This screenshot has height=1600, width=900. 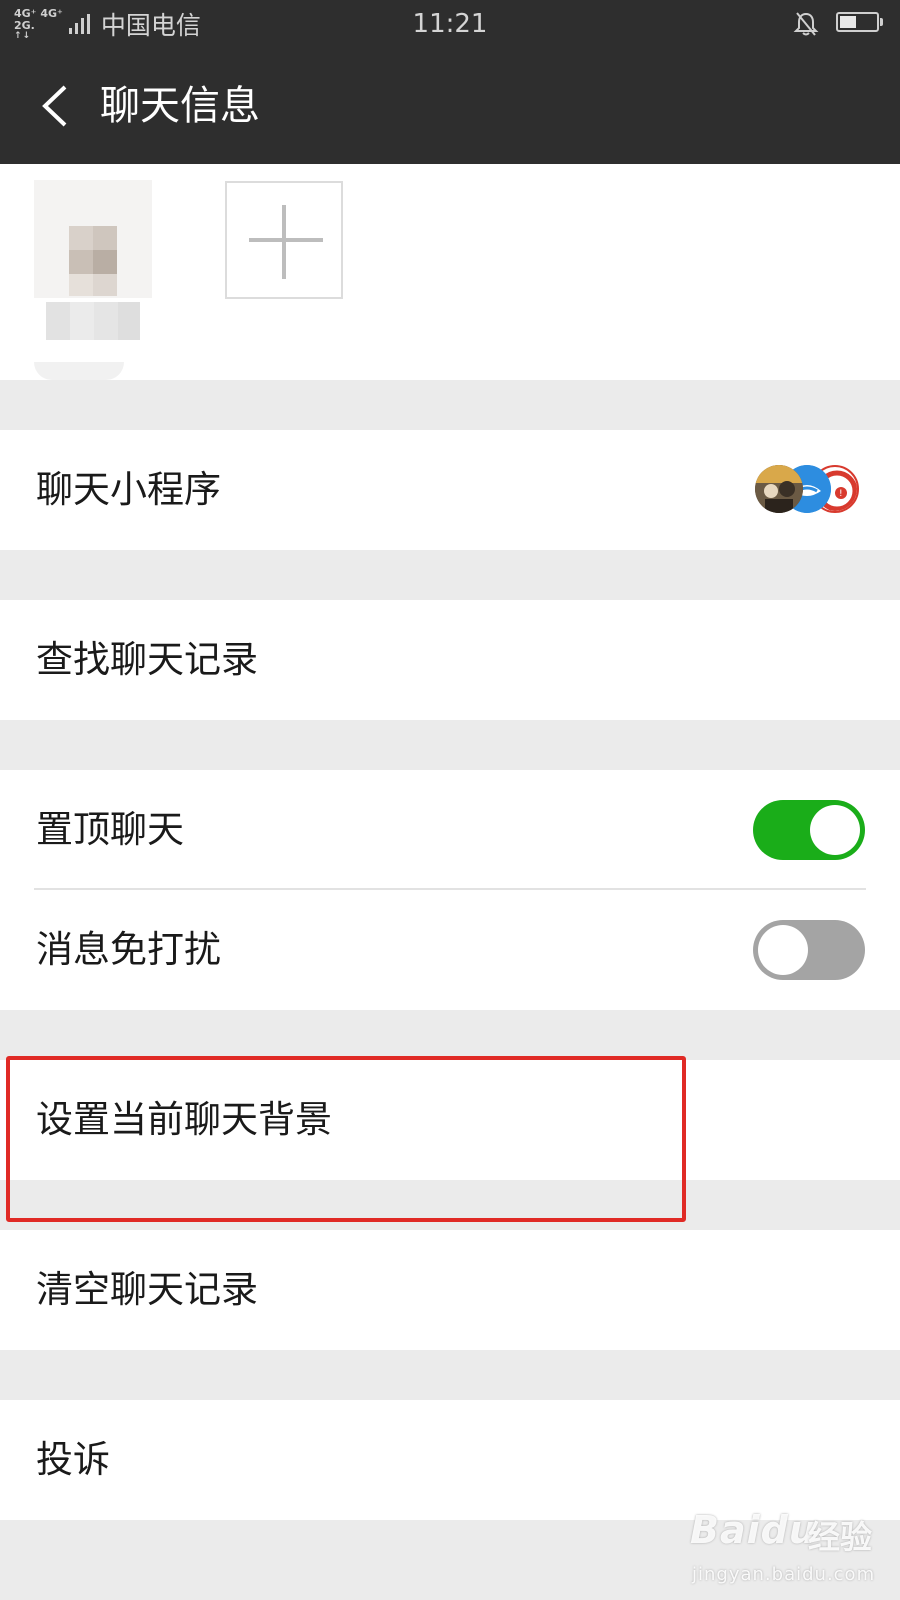 I want to click on back-button, so click(x=54, y=106).